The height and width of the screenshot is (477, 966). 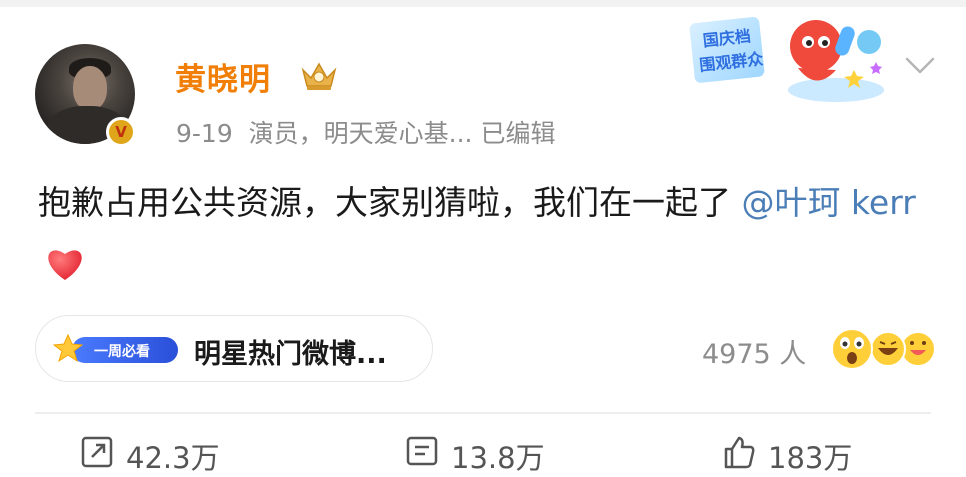 I want to click on edited-label: 已编辑, so click(x=517, y=133).